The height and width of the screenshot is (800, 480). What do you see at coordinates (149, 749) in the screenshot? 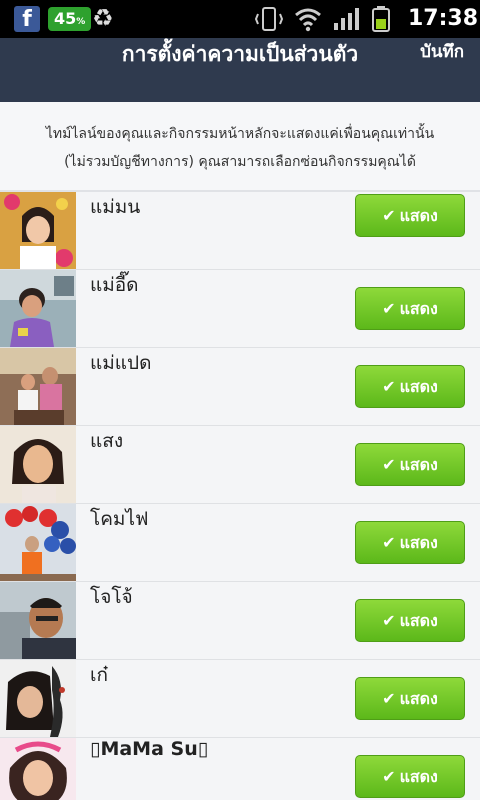
I see `friend-name: ▯MaMa Su▯` at bounding box center [149, 749].